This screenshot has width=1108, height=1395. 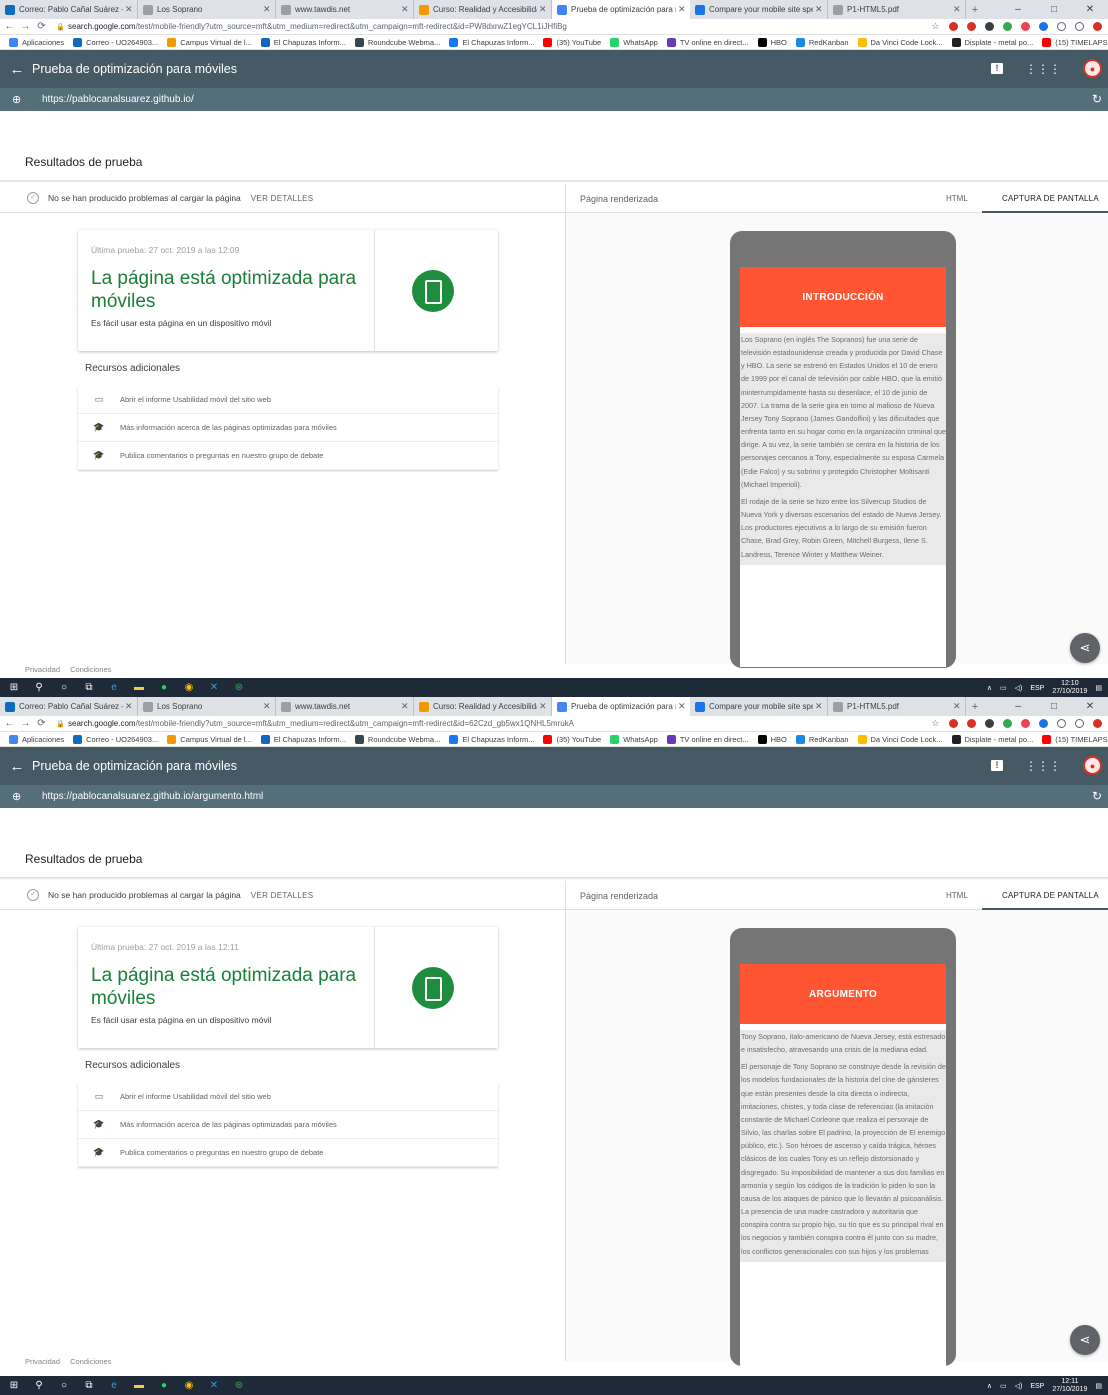 What do you see at coordinates (572, 739) in the screenshot?
I see `bookmark-item: (35) YouTube` at bounding box center [572, 739].